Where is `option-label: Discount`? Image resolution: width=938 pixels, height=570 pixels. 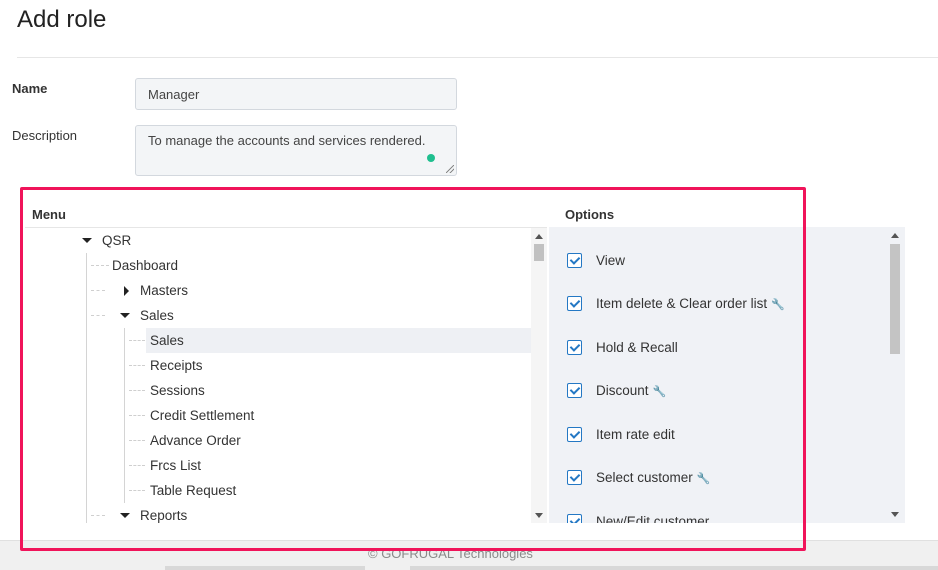 option-label: Discount is located at coordinates (622, 390).